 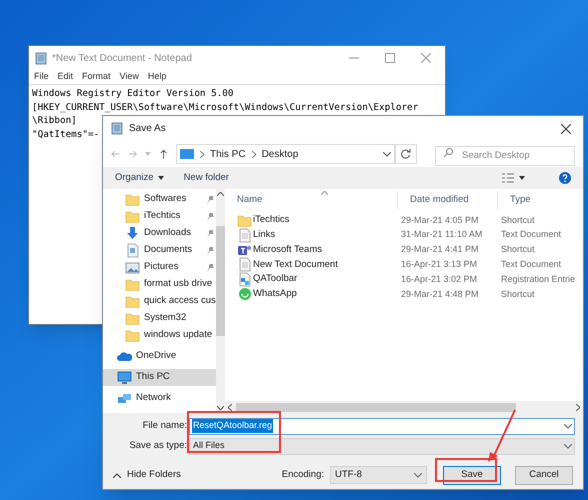 I want to click on chevron-up-icon, so click(x=117, y=475).